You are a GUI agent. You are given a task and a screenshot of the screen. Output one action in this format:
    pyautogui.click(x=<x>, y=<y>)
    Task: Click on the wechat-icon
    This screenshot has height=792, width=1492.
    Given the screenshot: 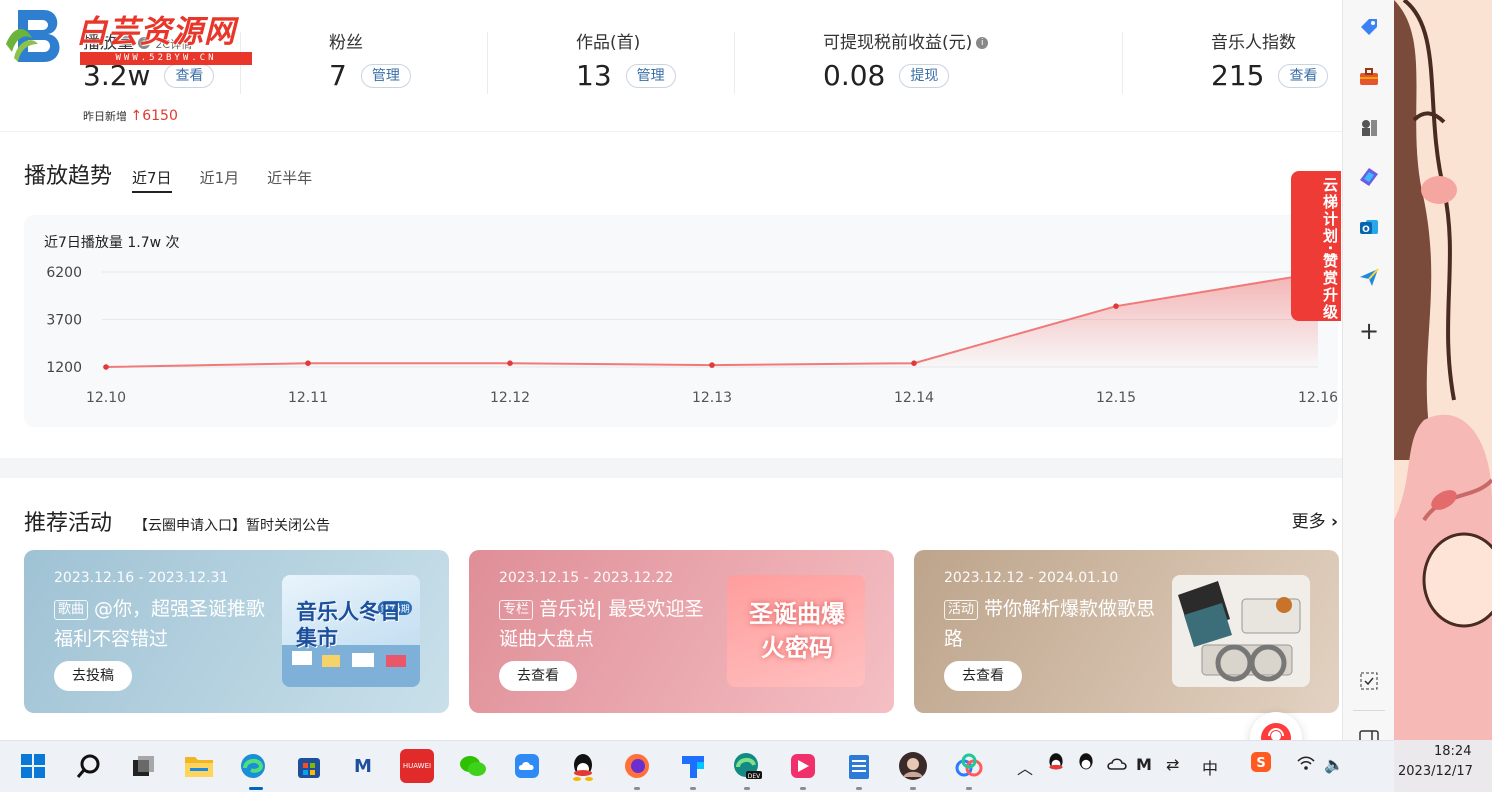 What is the action you would take?
    pyautogui.click(x=473, y=766)
    